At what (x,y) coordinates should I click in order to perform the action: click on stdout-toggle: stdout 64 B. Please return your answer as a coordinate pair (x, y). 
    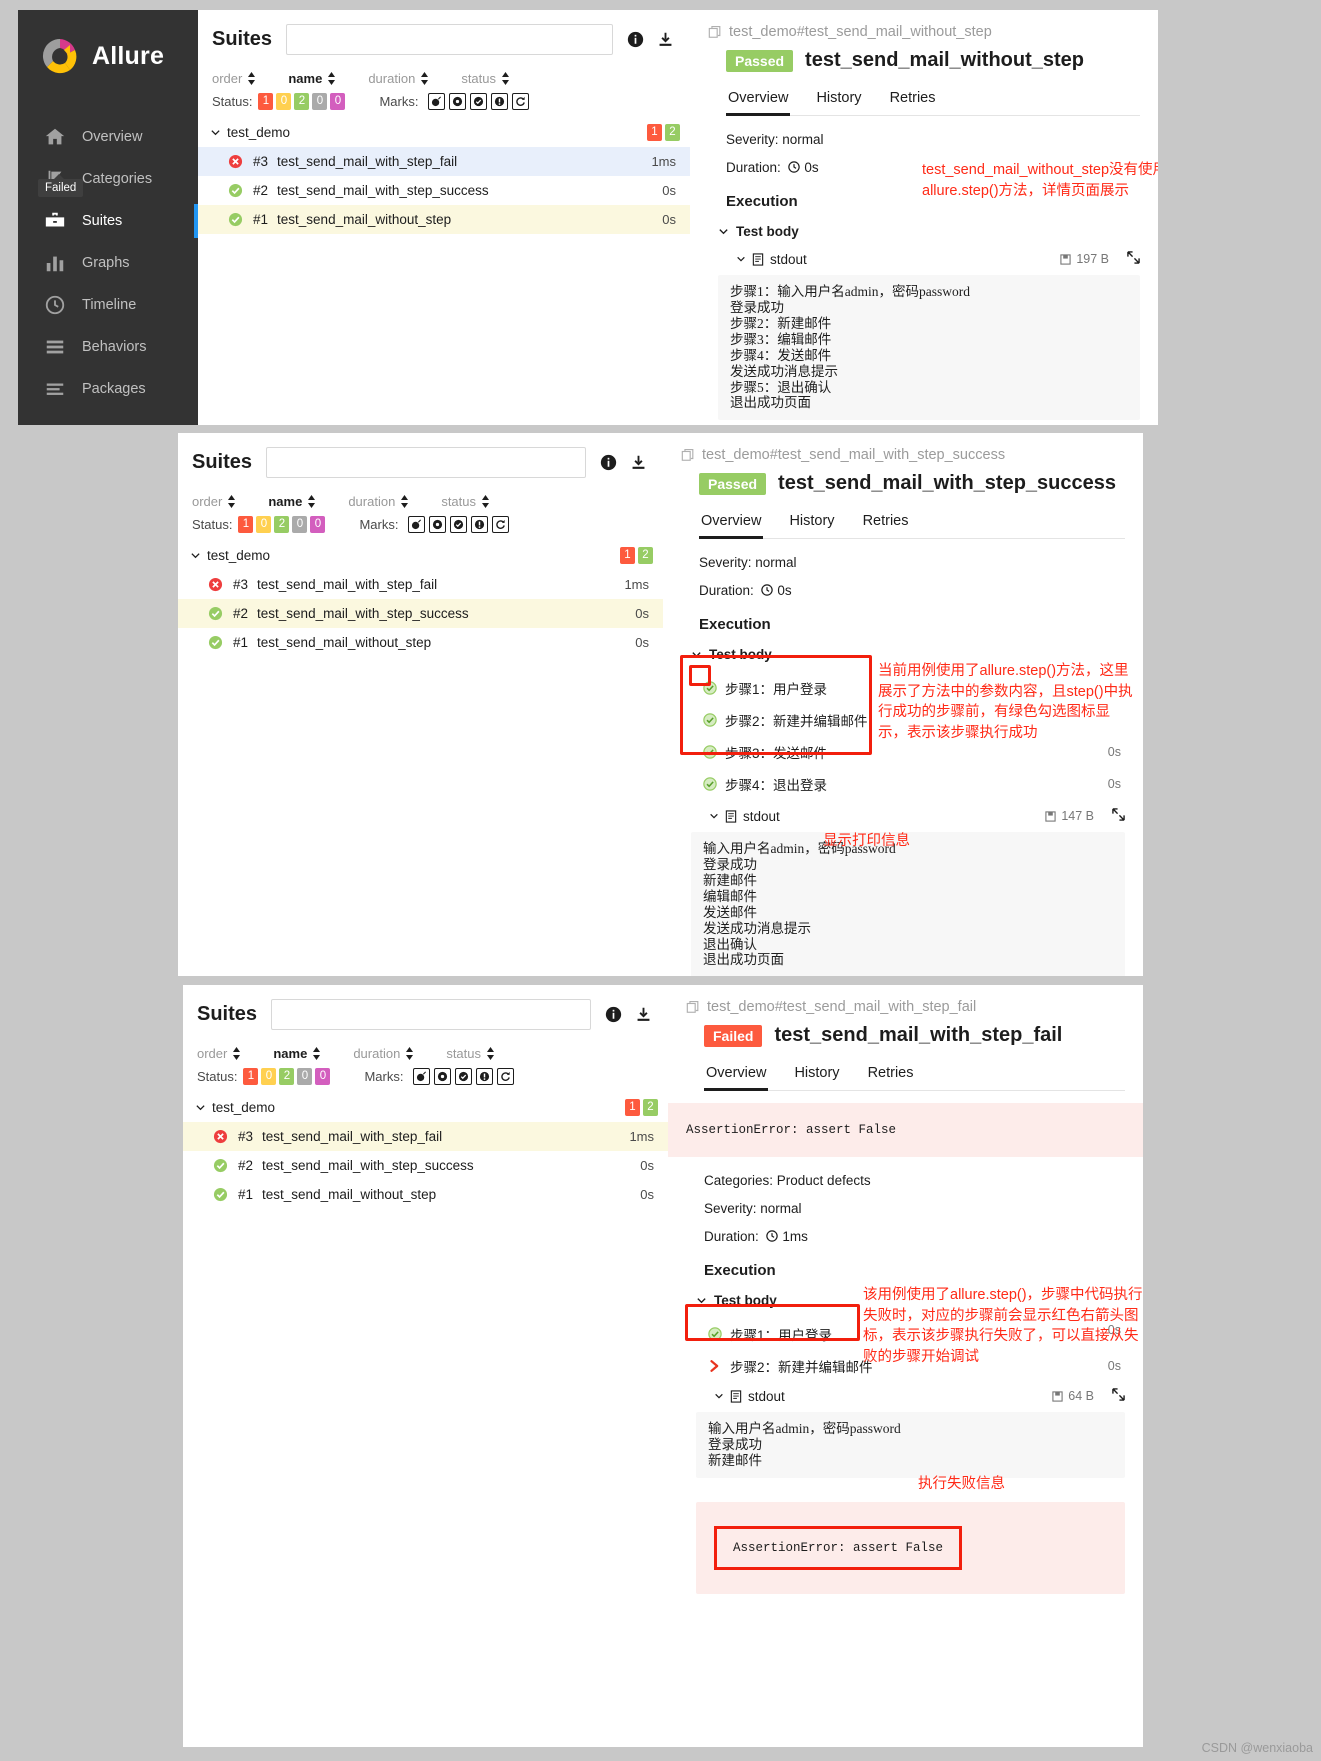
    Looking at the image, I should click on (919, 1396).